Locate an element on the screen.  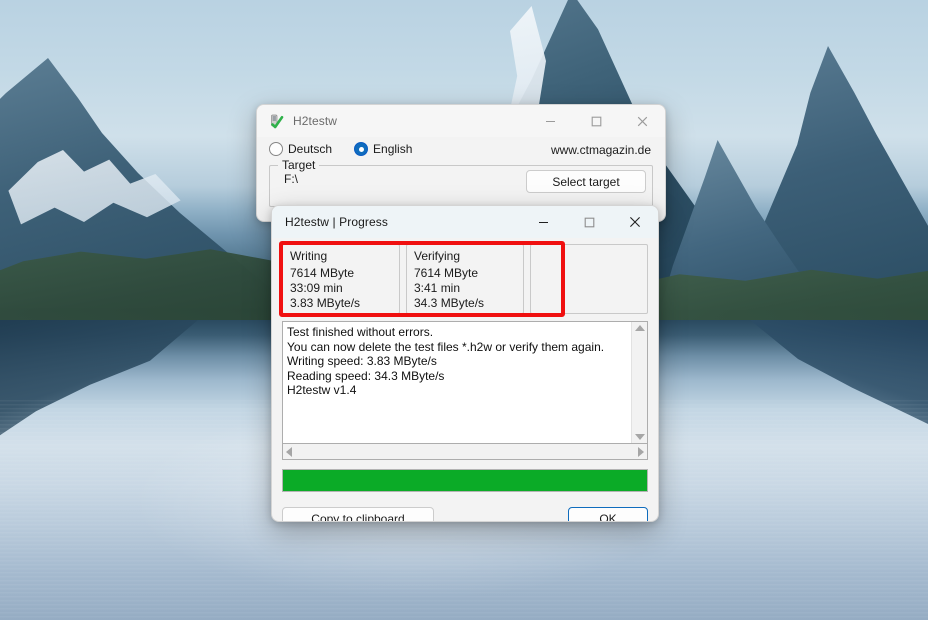
scroll-down-arrow-icon is located at coordinates (639, 437).